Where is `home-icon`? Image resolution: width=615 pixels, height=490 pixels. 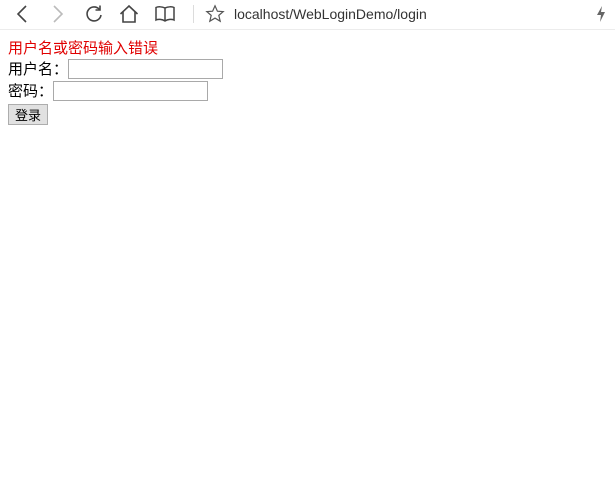 home-icon is located at coordinates (129, 13).